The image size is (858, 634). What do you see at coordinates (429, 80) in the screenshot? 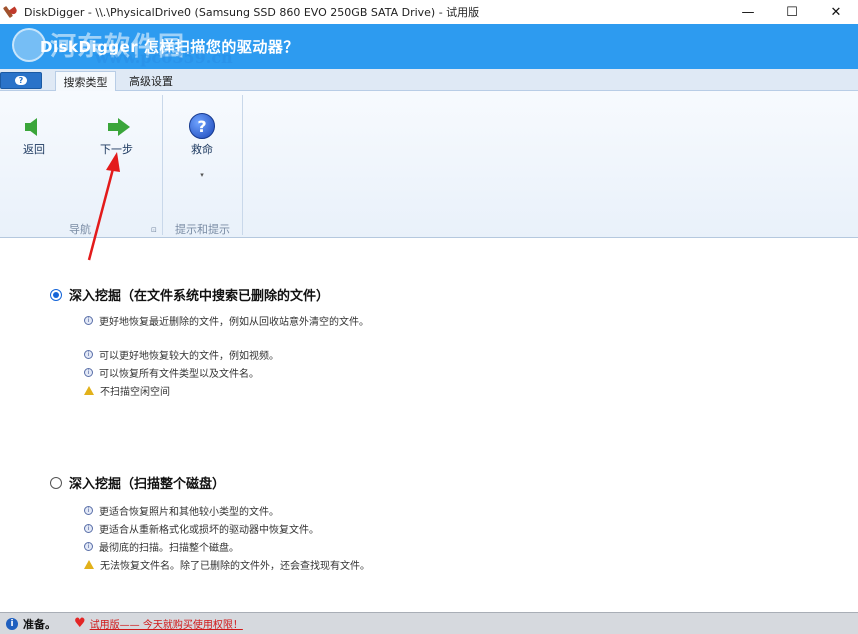
I see `ribbon-tabs: ? 搜索类型 高级设置` at bounding box center [429, 80].